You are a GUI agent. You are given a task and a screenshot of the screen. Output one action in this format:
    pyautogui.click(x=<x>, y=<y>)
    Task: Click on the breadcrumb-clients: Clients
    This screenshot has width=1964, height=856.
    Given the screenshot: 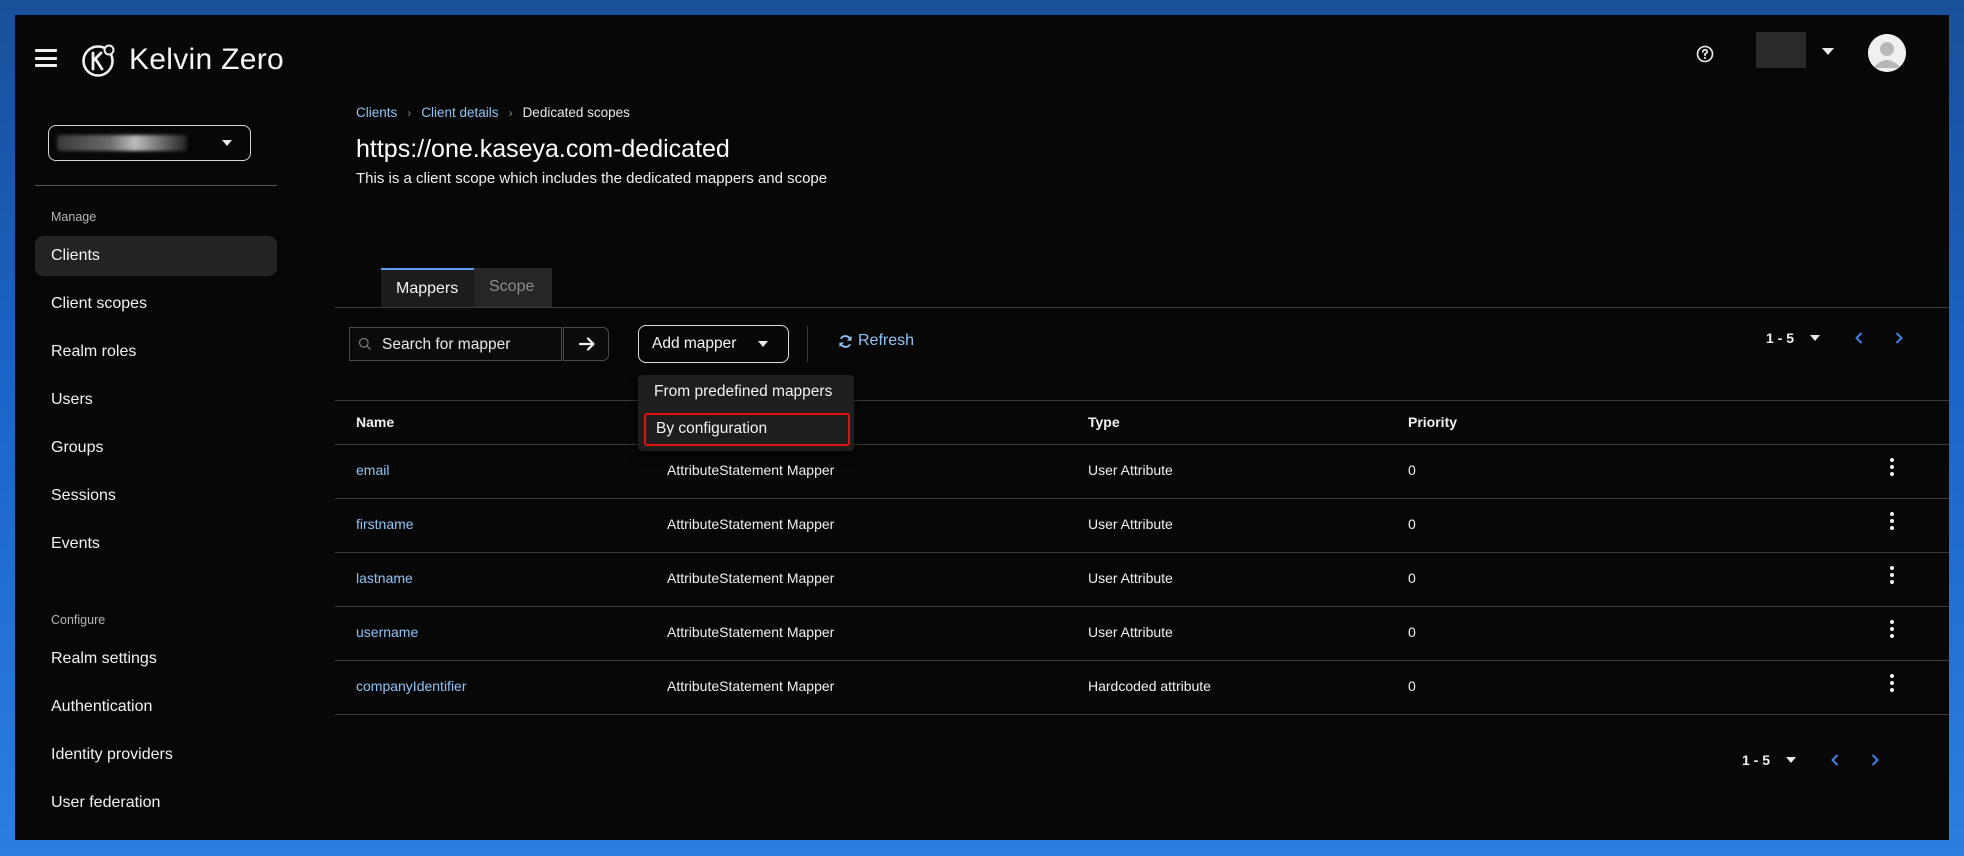 What is the action you would take?
    pyautogui.click(x=376, y=112)
    